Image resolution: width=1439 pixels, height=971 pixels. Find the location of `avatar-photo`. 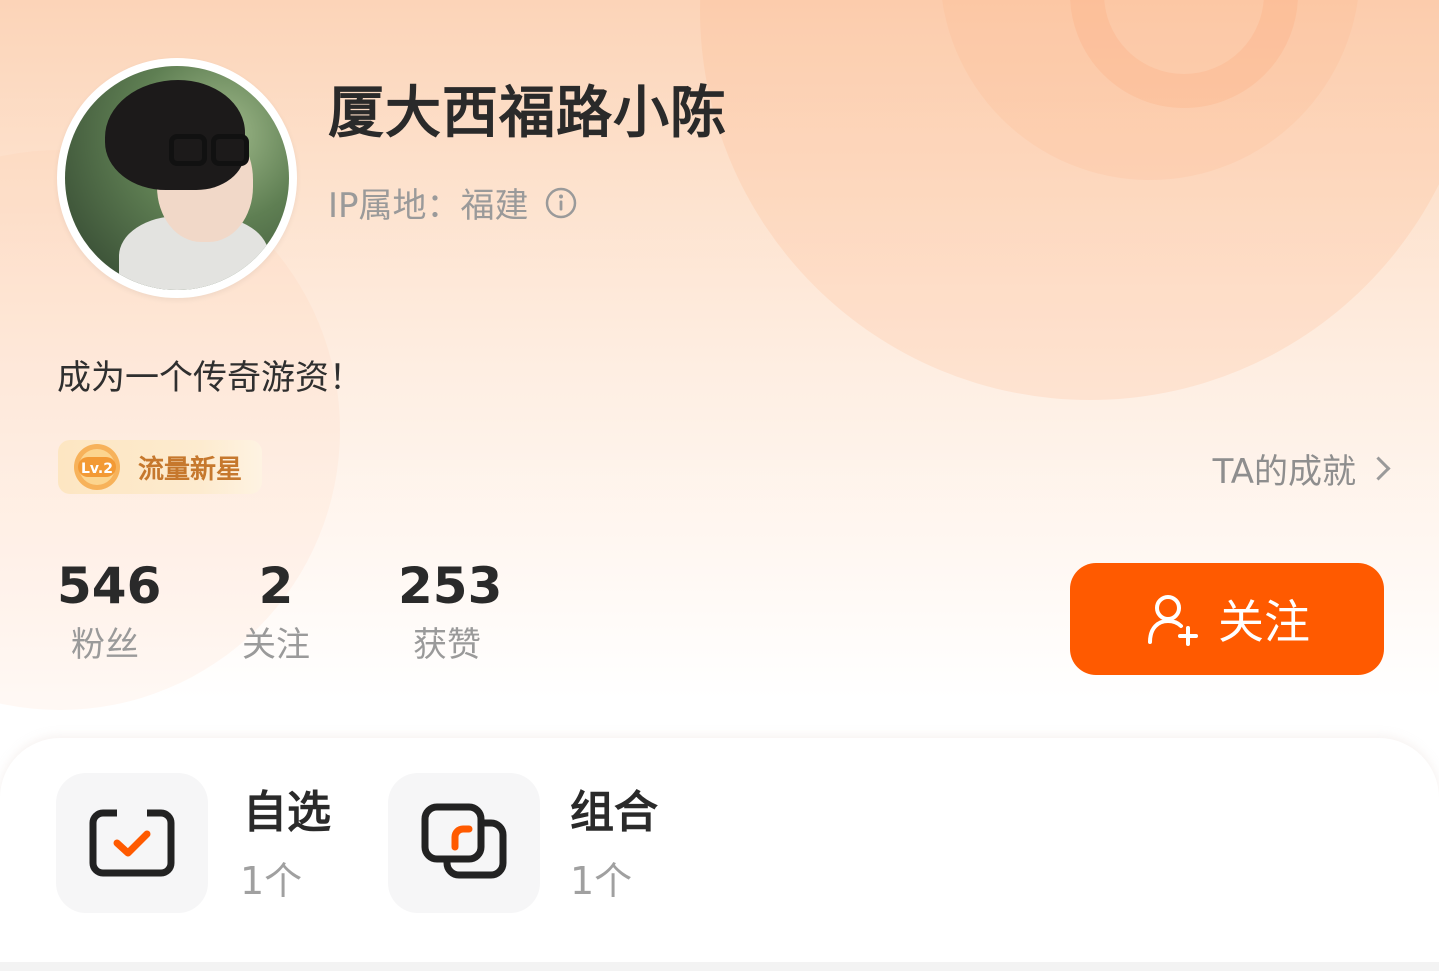

avatar-photo is located at coordinates (177, 178).